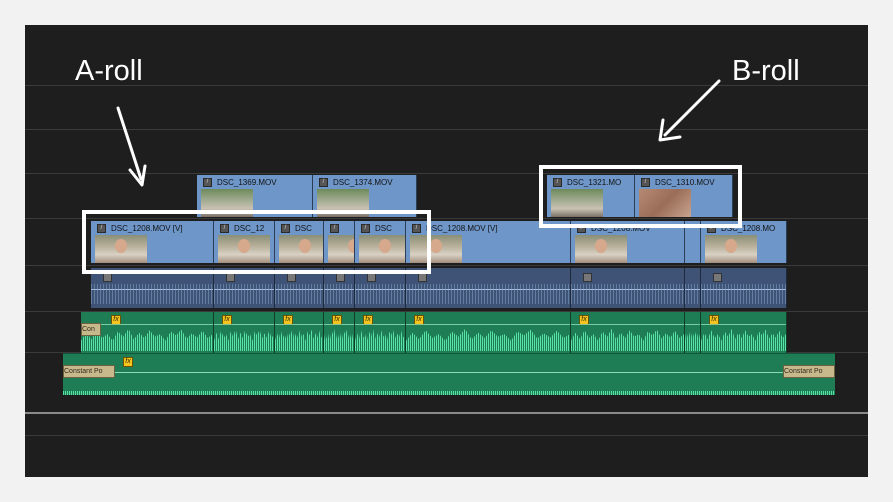 The image size is (893, 502). Describe the element at coordinates (418, 133) in the screenshot. I see `annotation-arrows` at that location.